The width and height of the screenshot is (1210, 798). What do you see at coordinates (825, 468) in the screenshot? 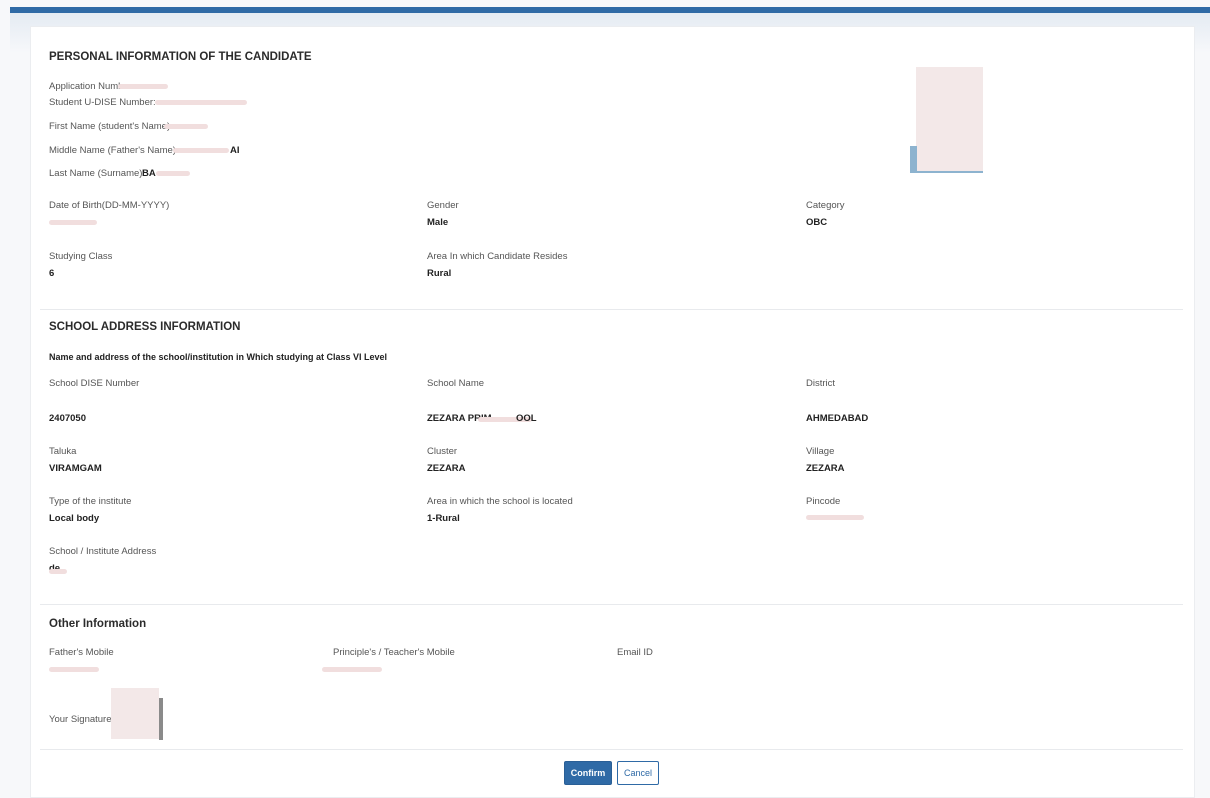
I see `village-value: ZEZARA` at bounding box center [825, 468].